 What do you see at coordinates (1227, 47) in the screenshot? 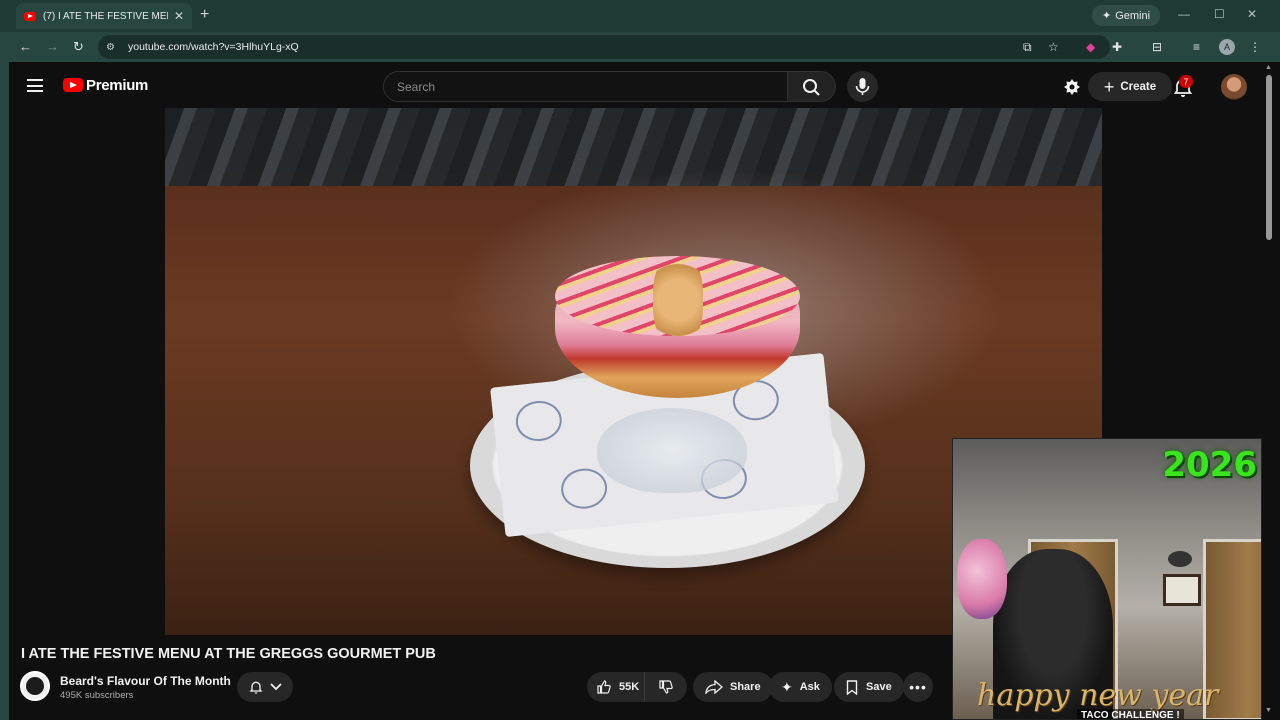
I see `browser-profile-avatar: A` at bounding box center [1227, 47].